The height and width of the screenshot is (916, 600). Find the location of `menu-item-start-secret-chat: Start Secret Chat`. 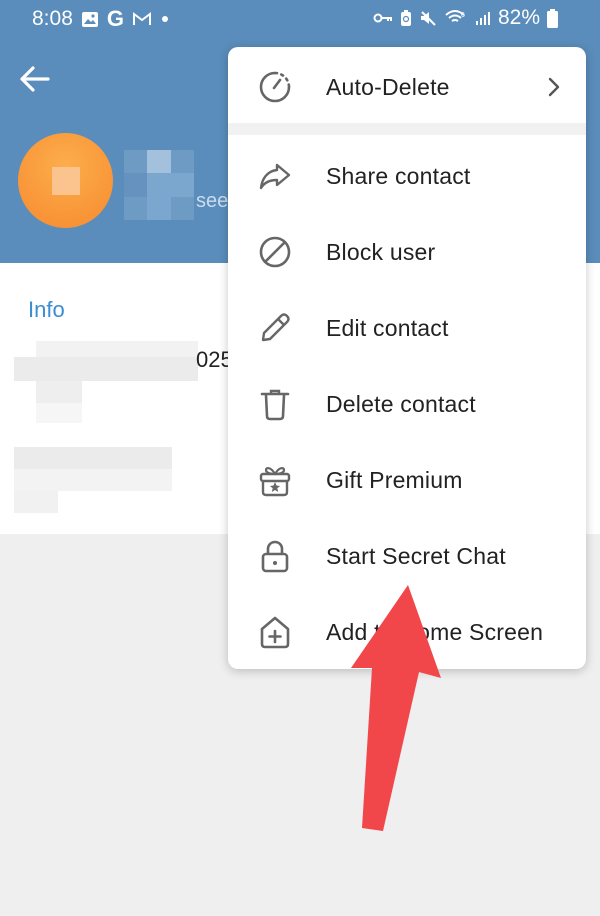

menu-item-start-secret-chat: Start Secret Chat is located at coordinates (407, 556).